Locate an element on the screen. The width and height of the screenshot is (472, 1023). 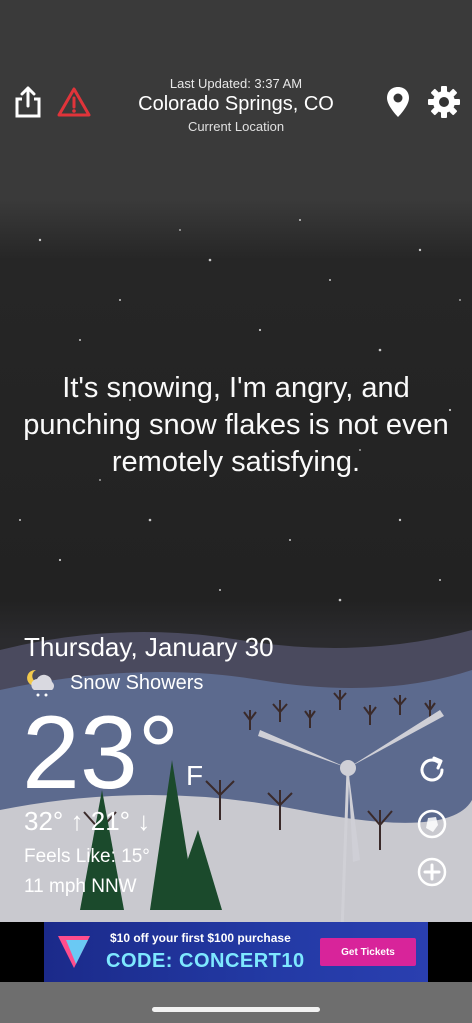
gear-icon is located at coordinates (444, 102).